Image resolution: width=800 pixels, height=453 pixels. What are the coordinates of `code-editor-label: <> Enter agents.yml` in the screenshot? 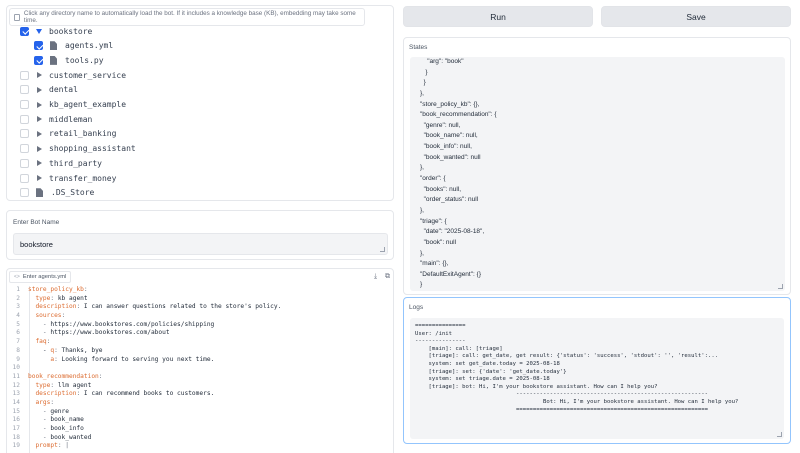 It's located at (40, 277).